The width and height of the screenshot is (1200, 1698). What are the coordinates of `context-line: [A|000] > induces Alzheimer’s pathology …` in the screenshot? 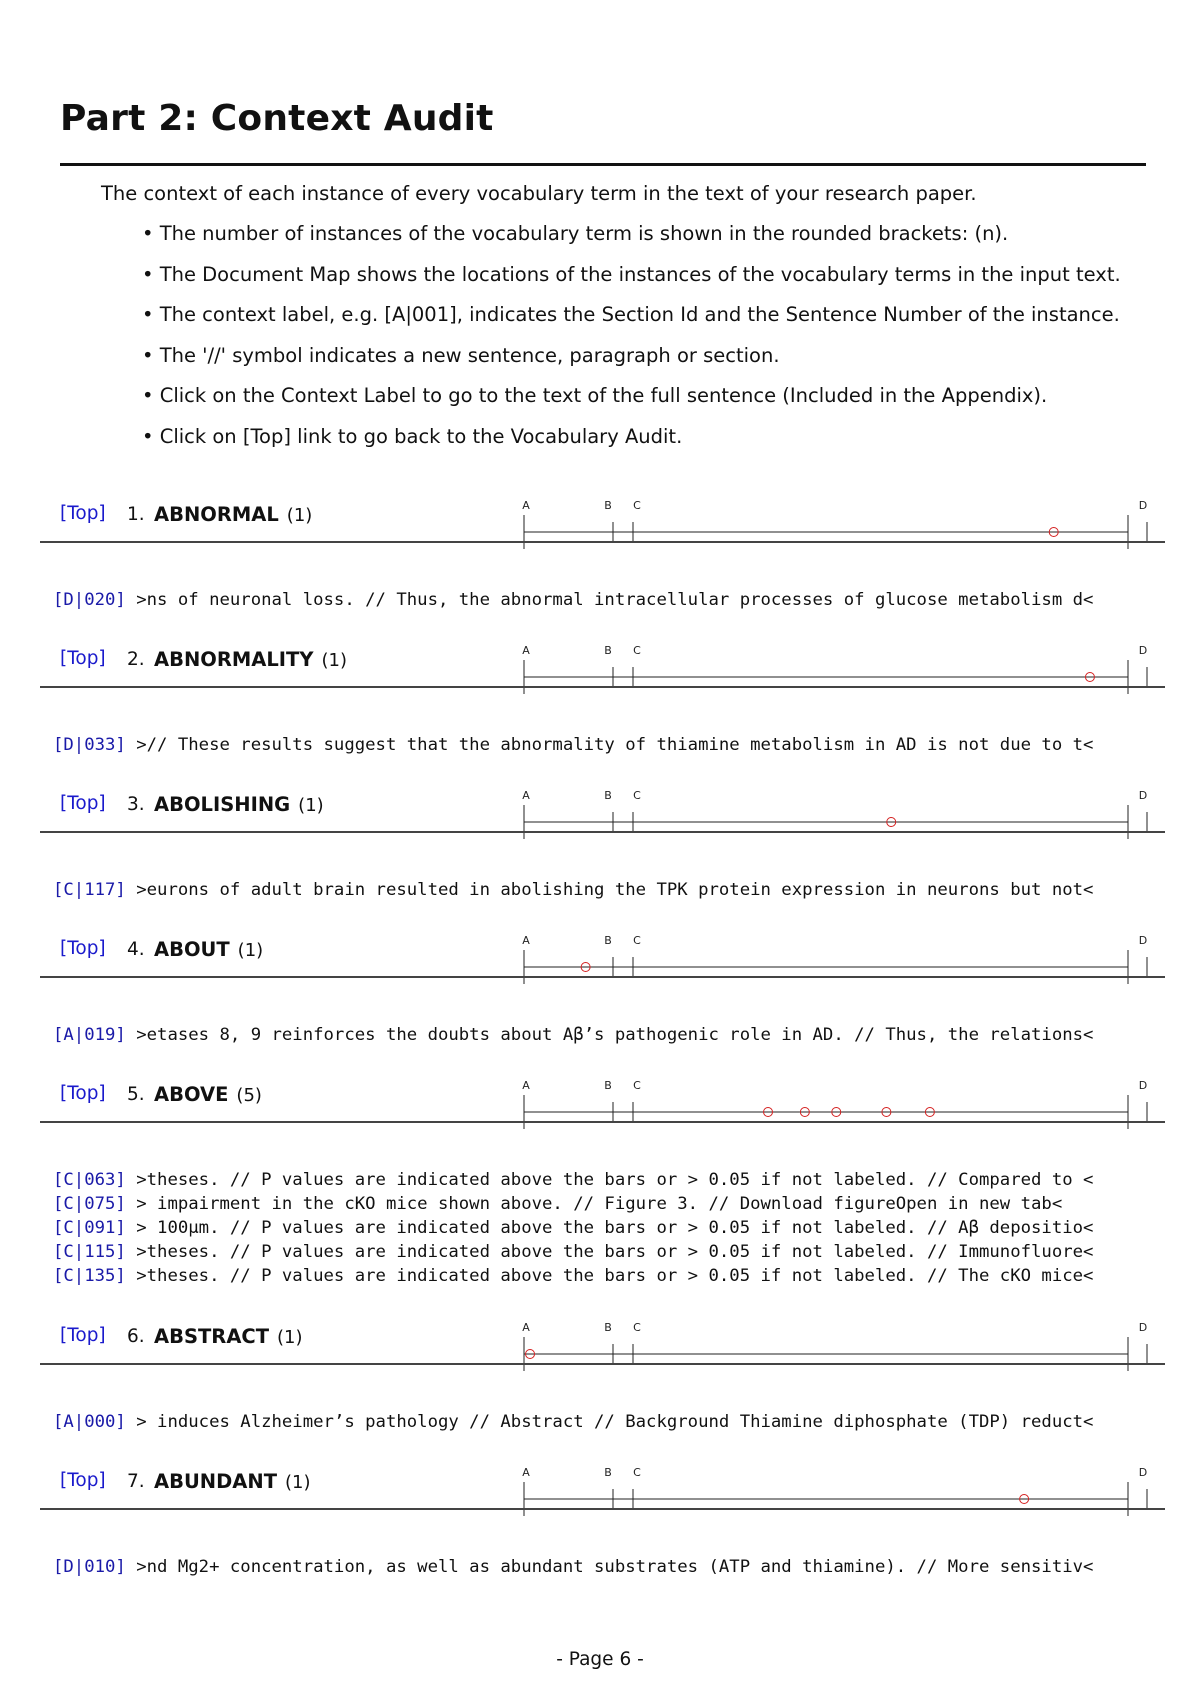 It's located at (573, 1422).